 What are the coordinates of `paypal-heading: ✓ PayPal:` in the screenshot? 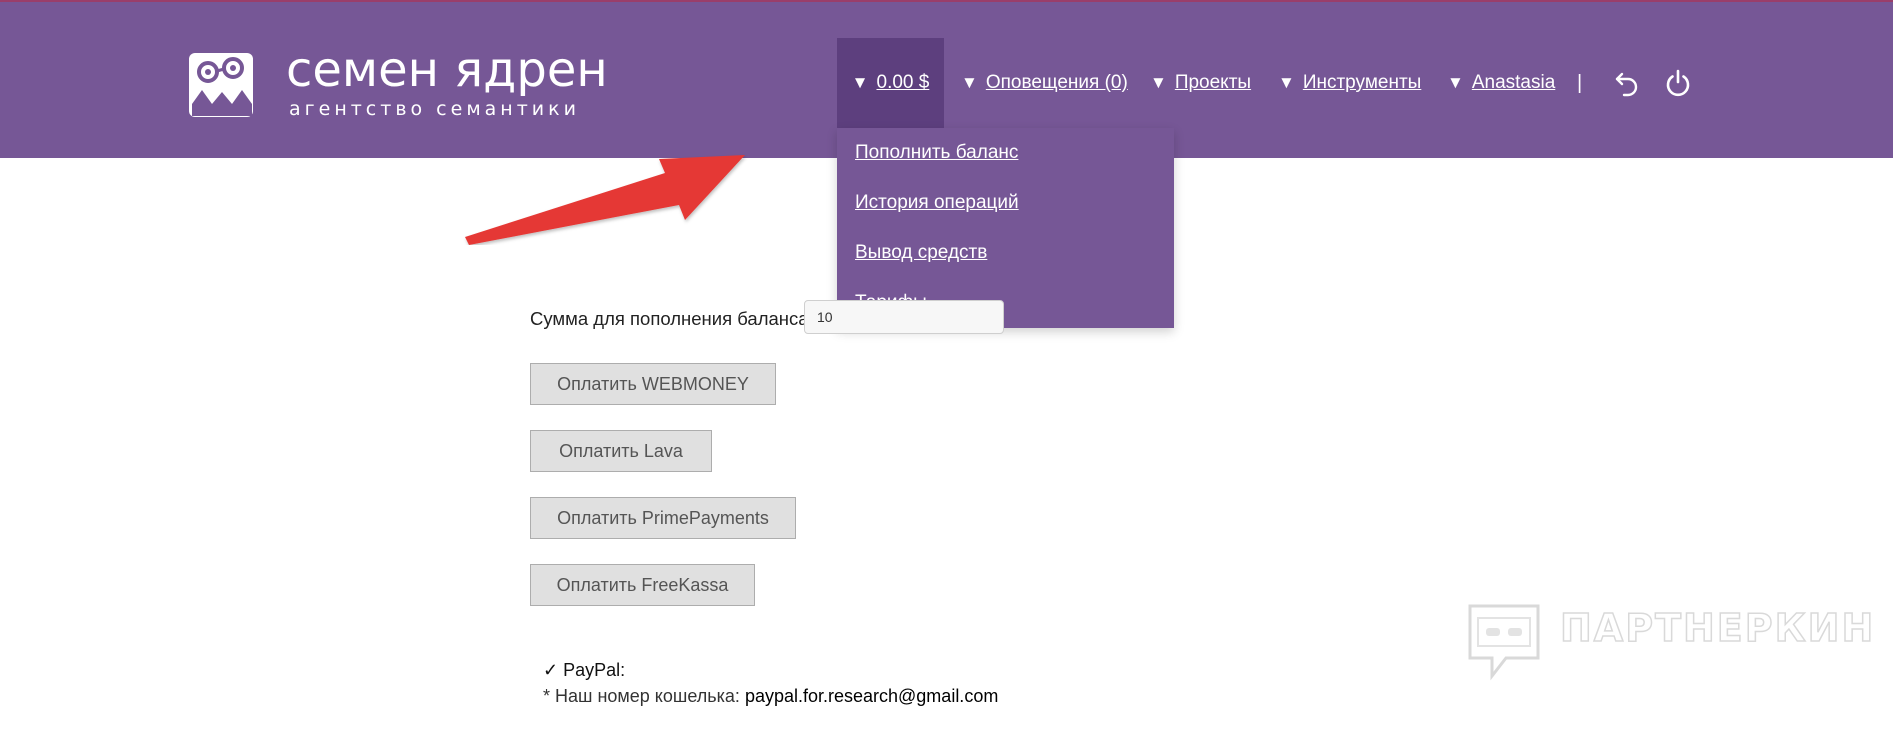 It's located at (584, 670).